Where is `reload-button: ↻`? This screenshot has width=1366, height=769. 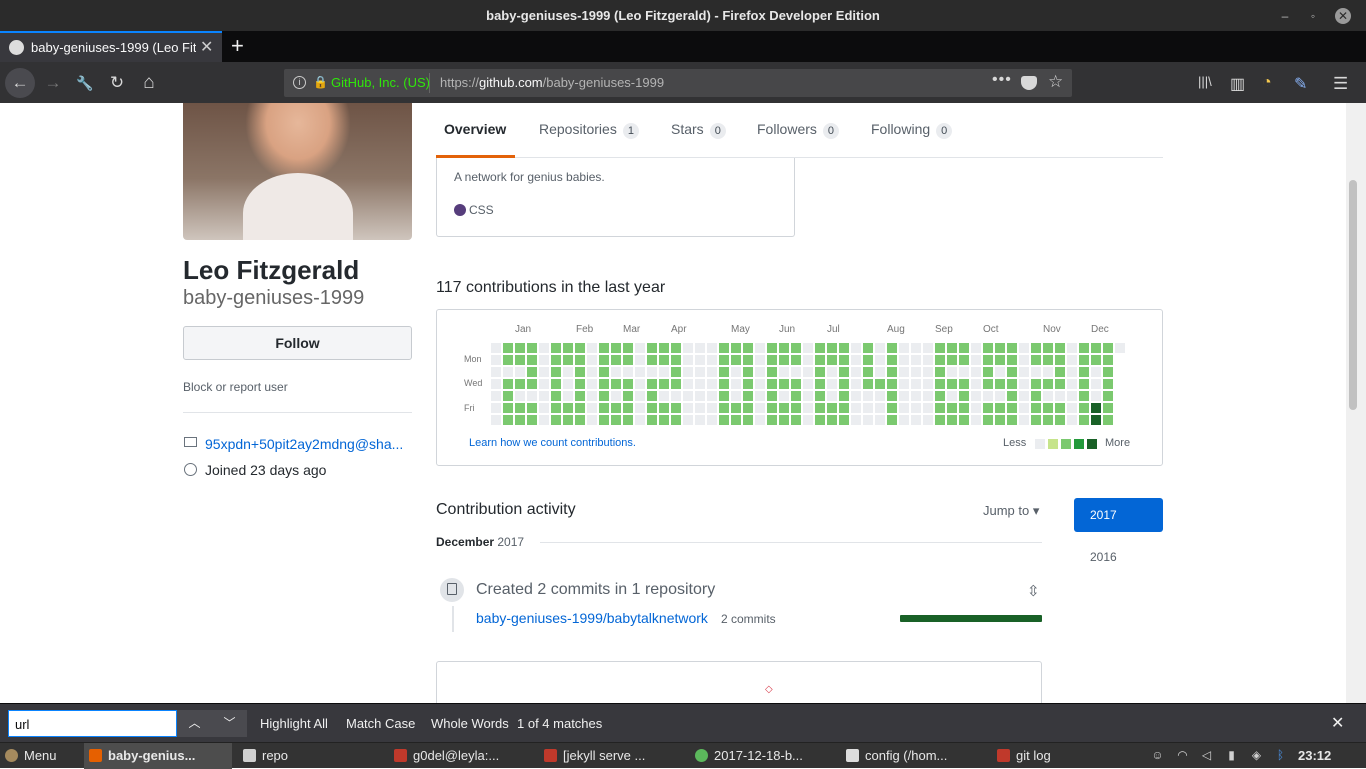 reload-button: ↻ is located at coordinates (117, 83).